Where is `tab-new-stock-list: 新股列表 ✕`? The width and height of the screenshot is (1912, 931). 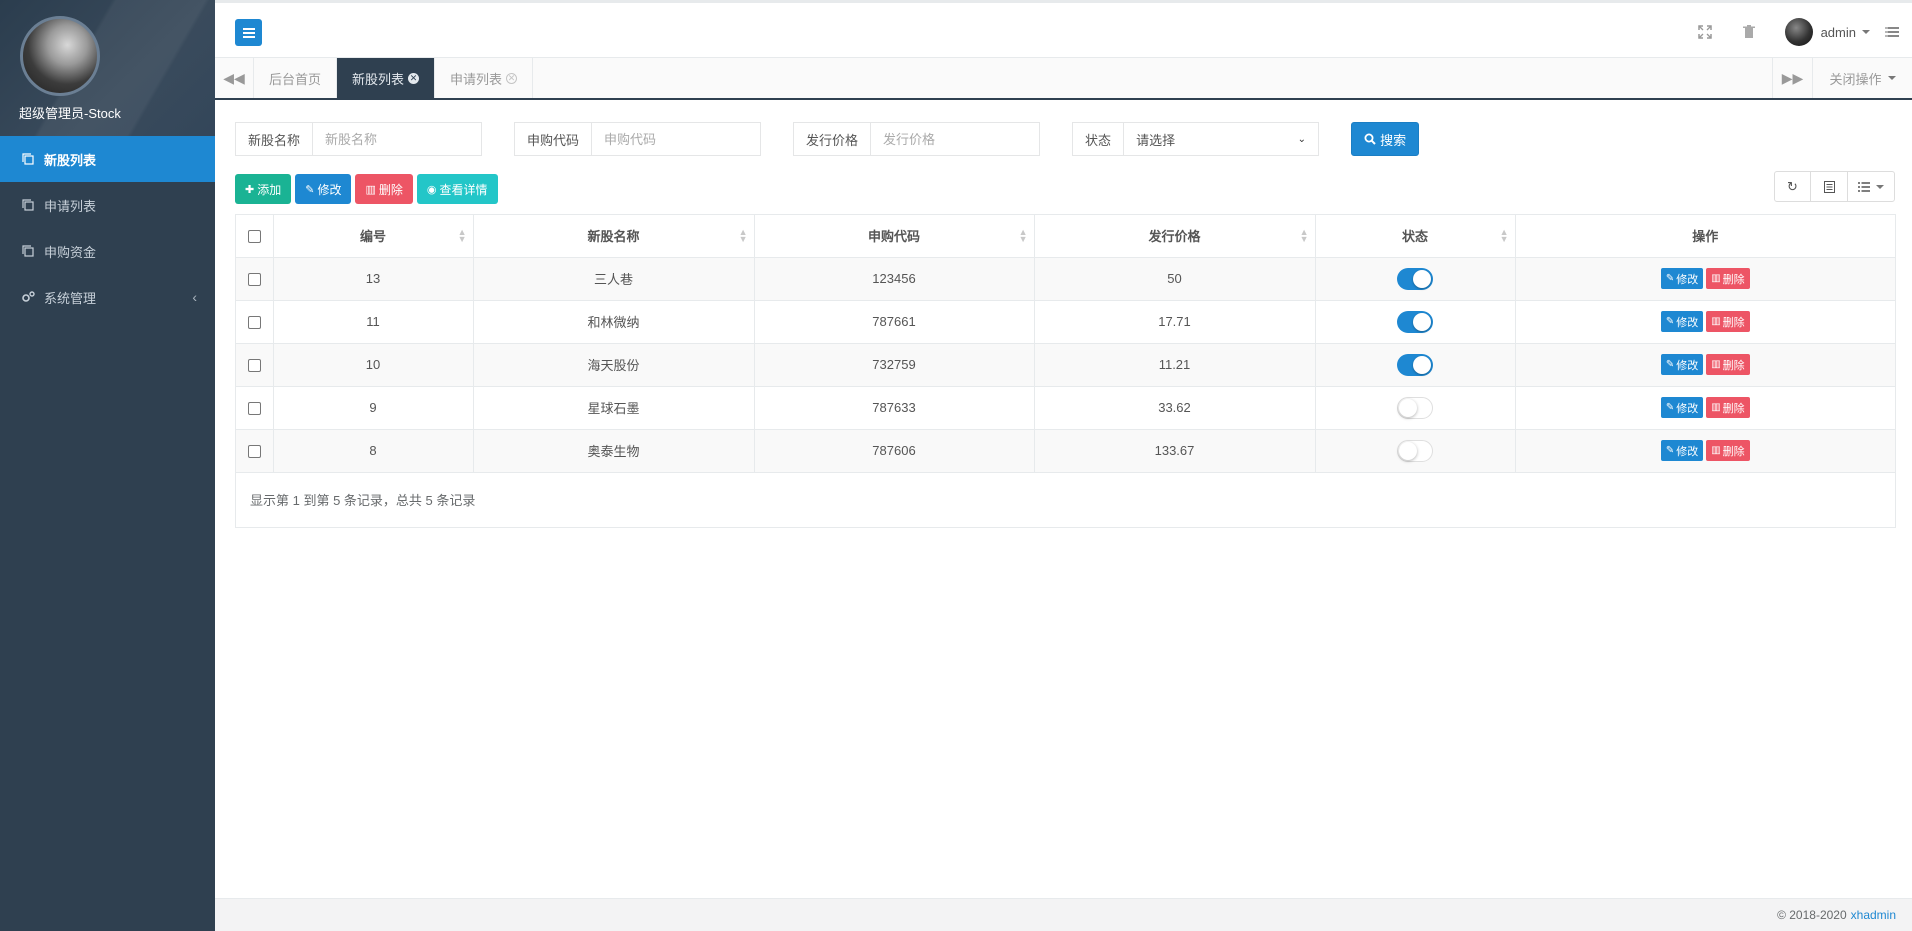 tab-new-stock-list: 新股列表 ✕ is located at coordinates (386, 78).